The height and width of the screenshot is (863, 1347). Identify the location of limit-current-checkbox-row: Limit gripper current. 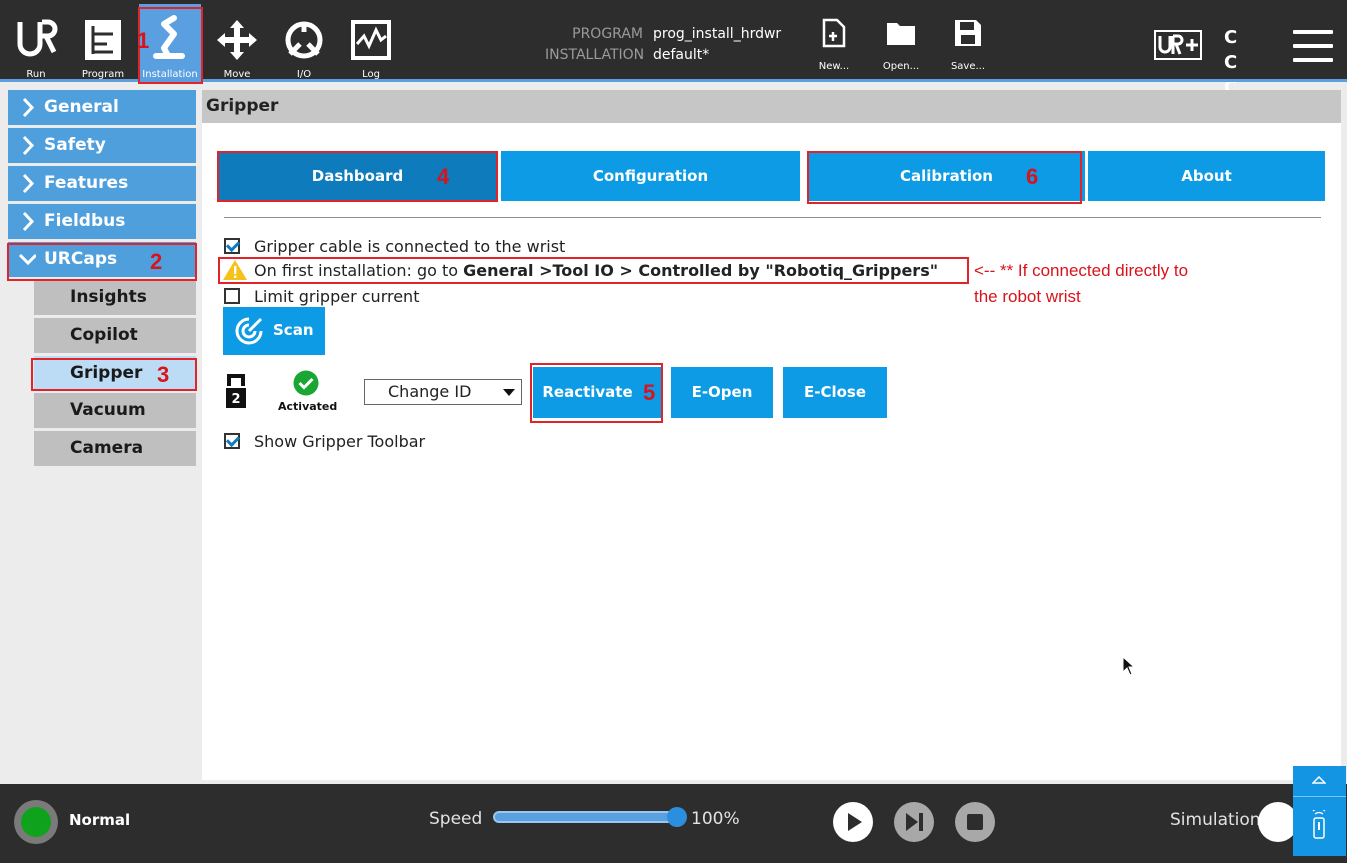
(321, 296).